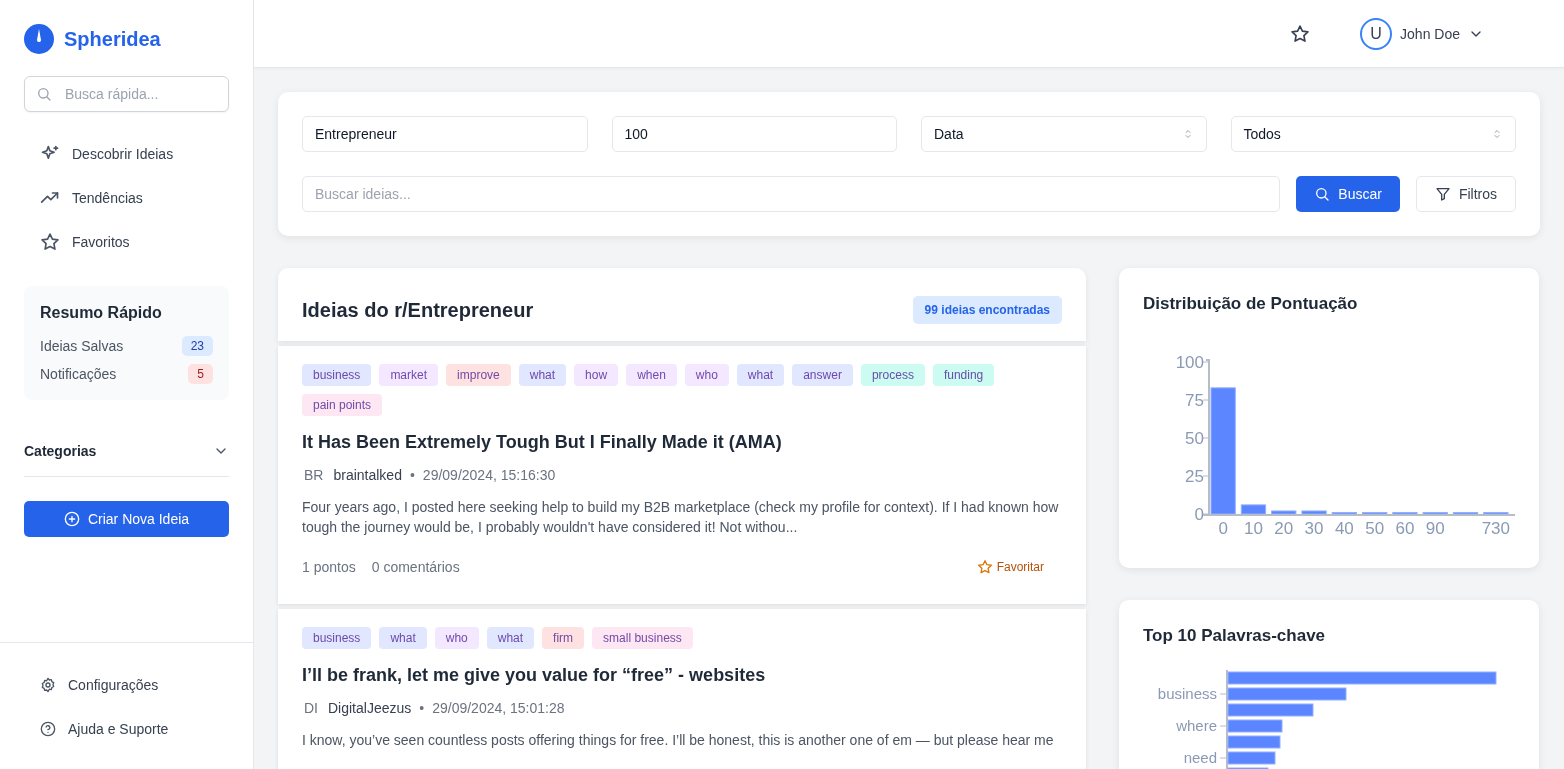 The image size is (1564, 769). I want to click on panel-title: Ideias do r/Entrepreneur, so click(418, 310).